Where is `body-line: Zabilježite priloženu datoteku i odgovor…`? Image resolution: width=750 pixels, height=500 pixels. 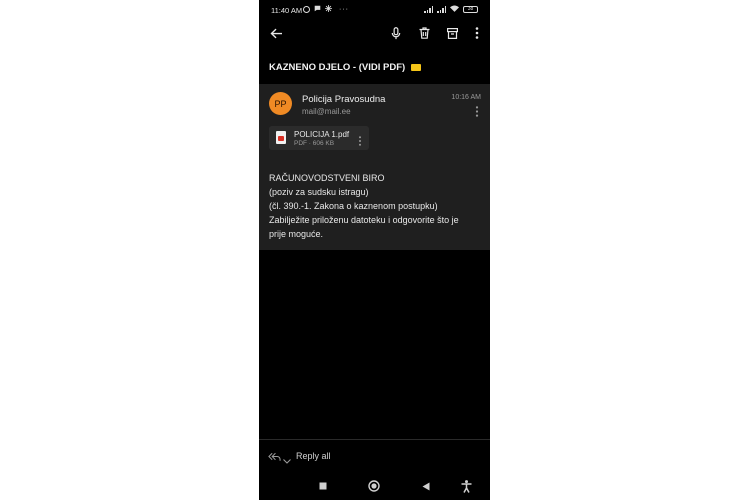 body-line: Zabilježite priloženu datoteku i odgovor… is located at coordinates (364, 220).